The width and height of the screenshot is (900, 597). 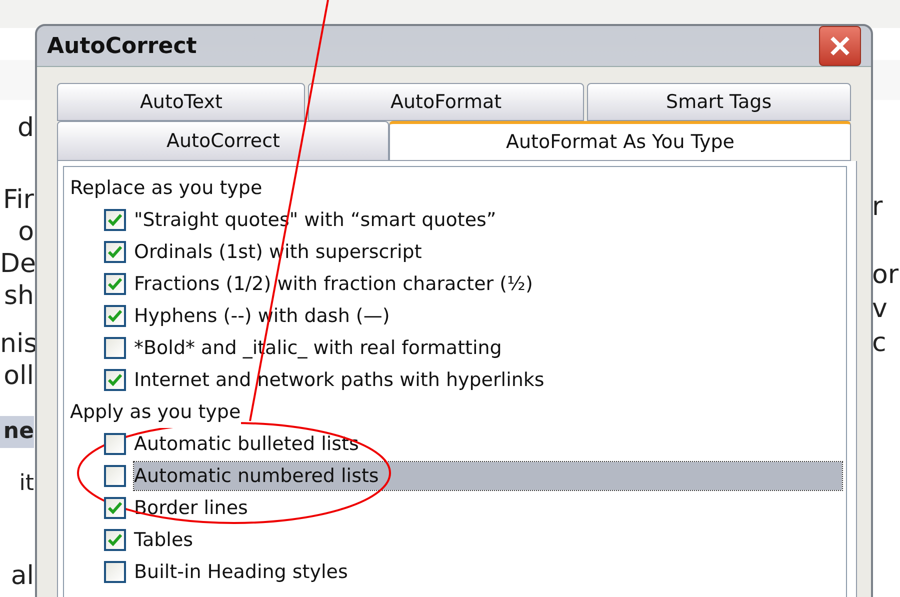 I want to click on close-icon, so click(x=840, y=46).